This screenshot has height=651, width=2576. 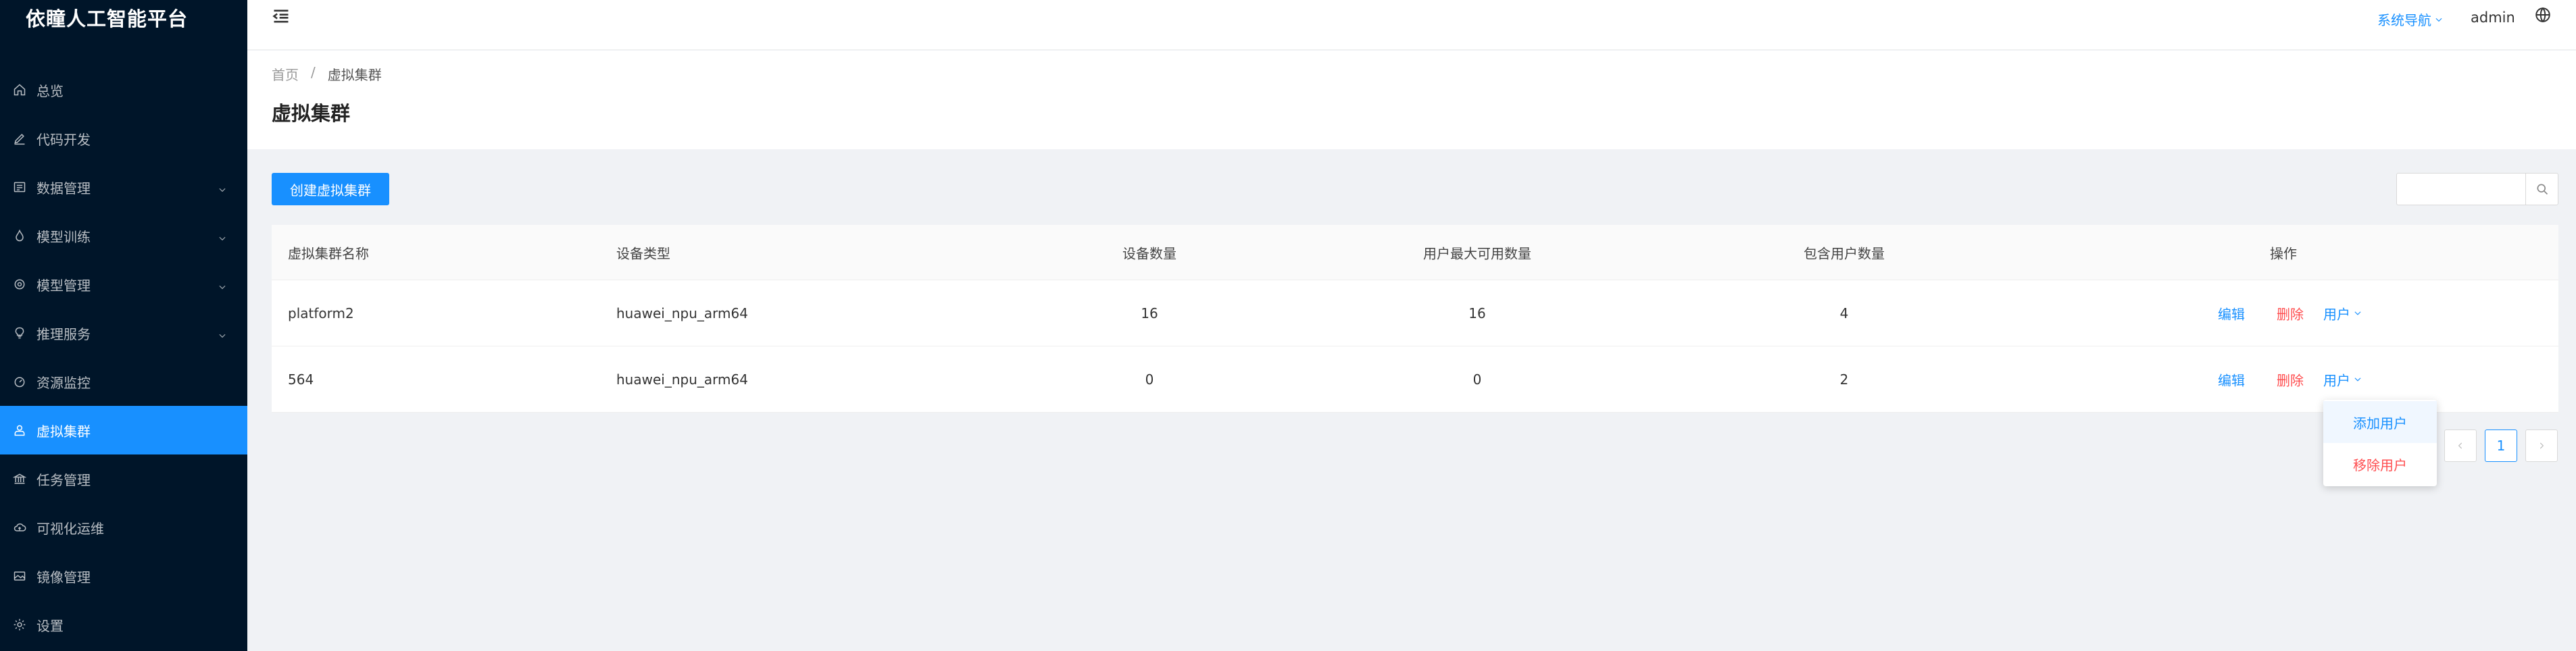 I want to click on sidebar-item-resource-monitor: 资源监控, so click(x=124, y=381).